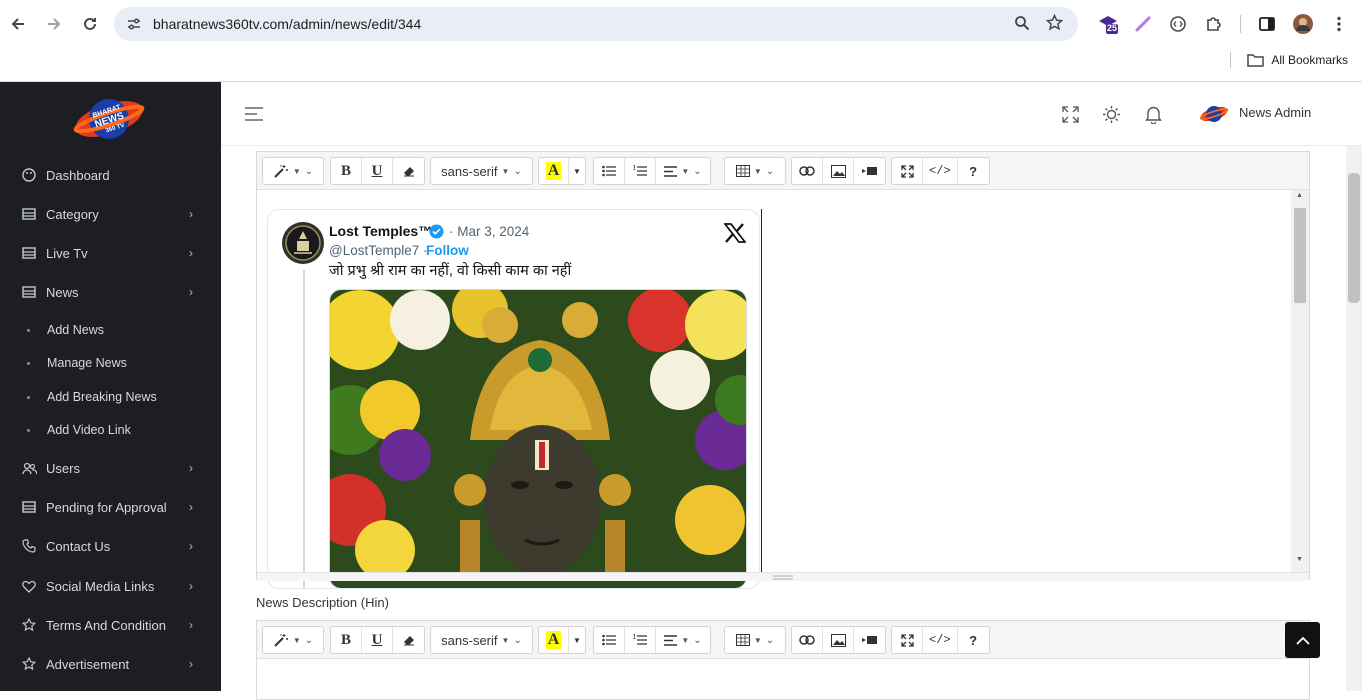 This screenshot has height=700, width=1362. What do you see at coordinates (28, 397) in the screenshot?
I see `bullet-dot` at bounding box center [28, 397].